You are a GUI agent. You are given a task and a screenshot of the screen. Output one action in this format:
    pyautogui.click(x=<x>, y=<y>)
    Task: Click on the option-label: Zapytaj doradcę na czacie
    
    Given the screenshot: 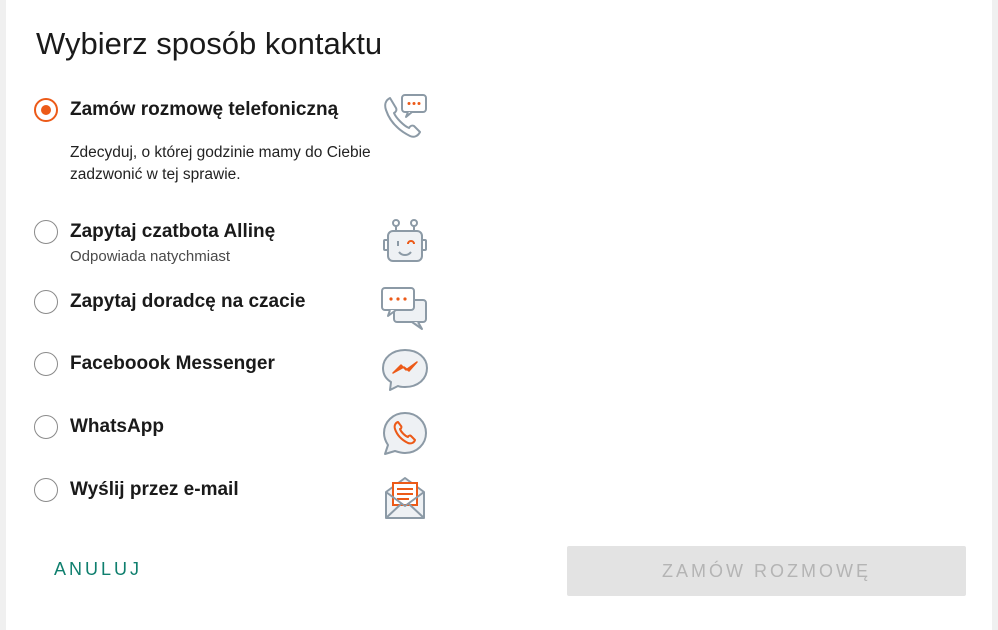 What is the action you would take?
    pyautogui.click(x=188, y=301)
    